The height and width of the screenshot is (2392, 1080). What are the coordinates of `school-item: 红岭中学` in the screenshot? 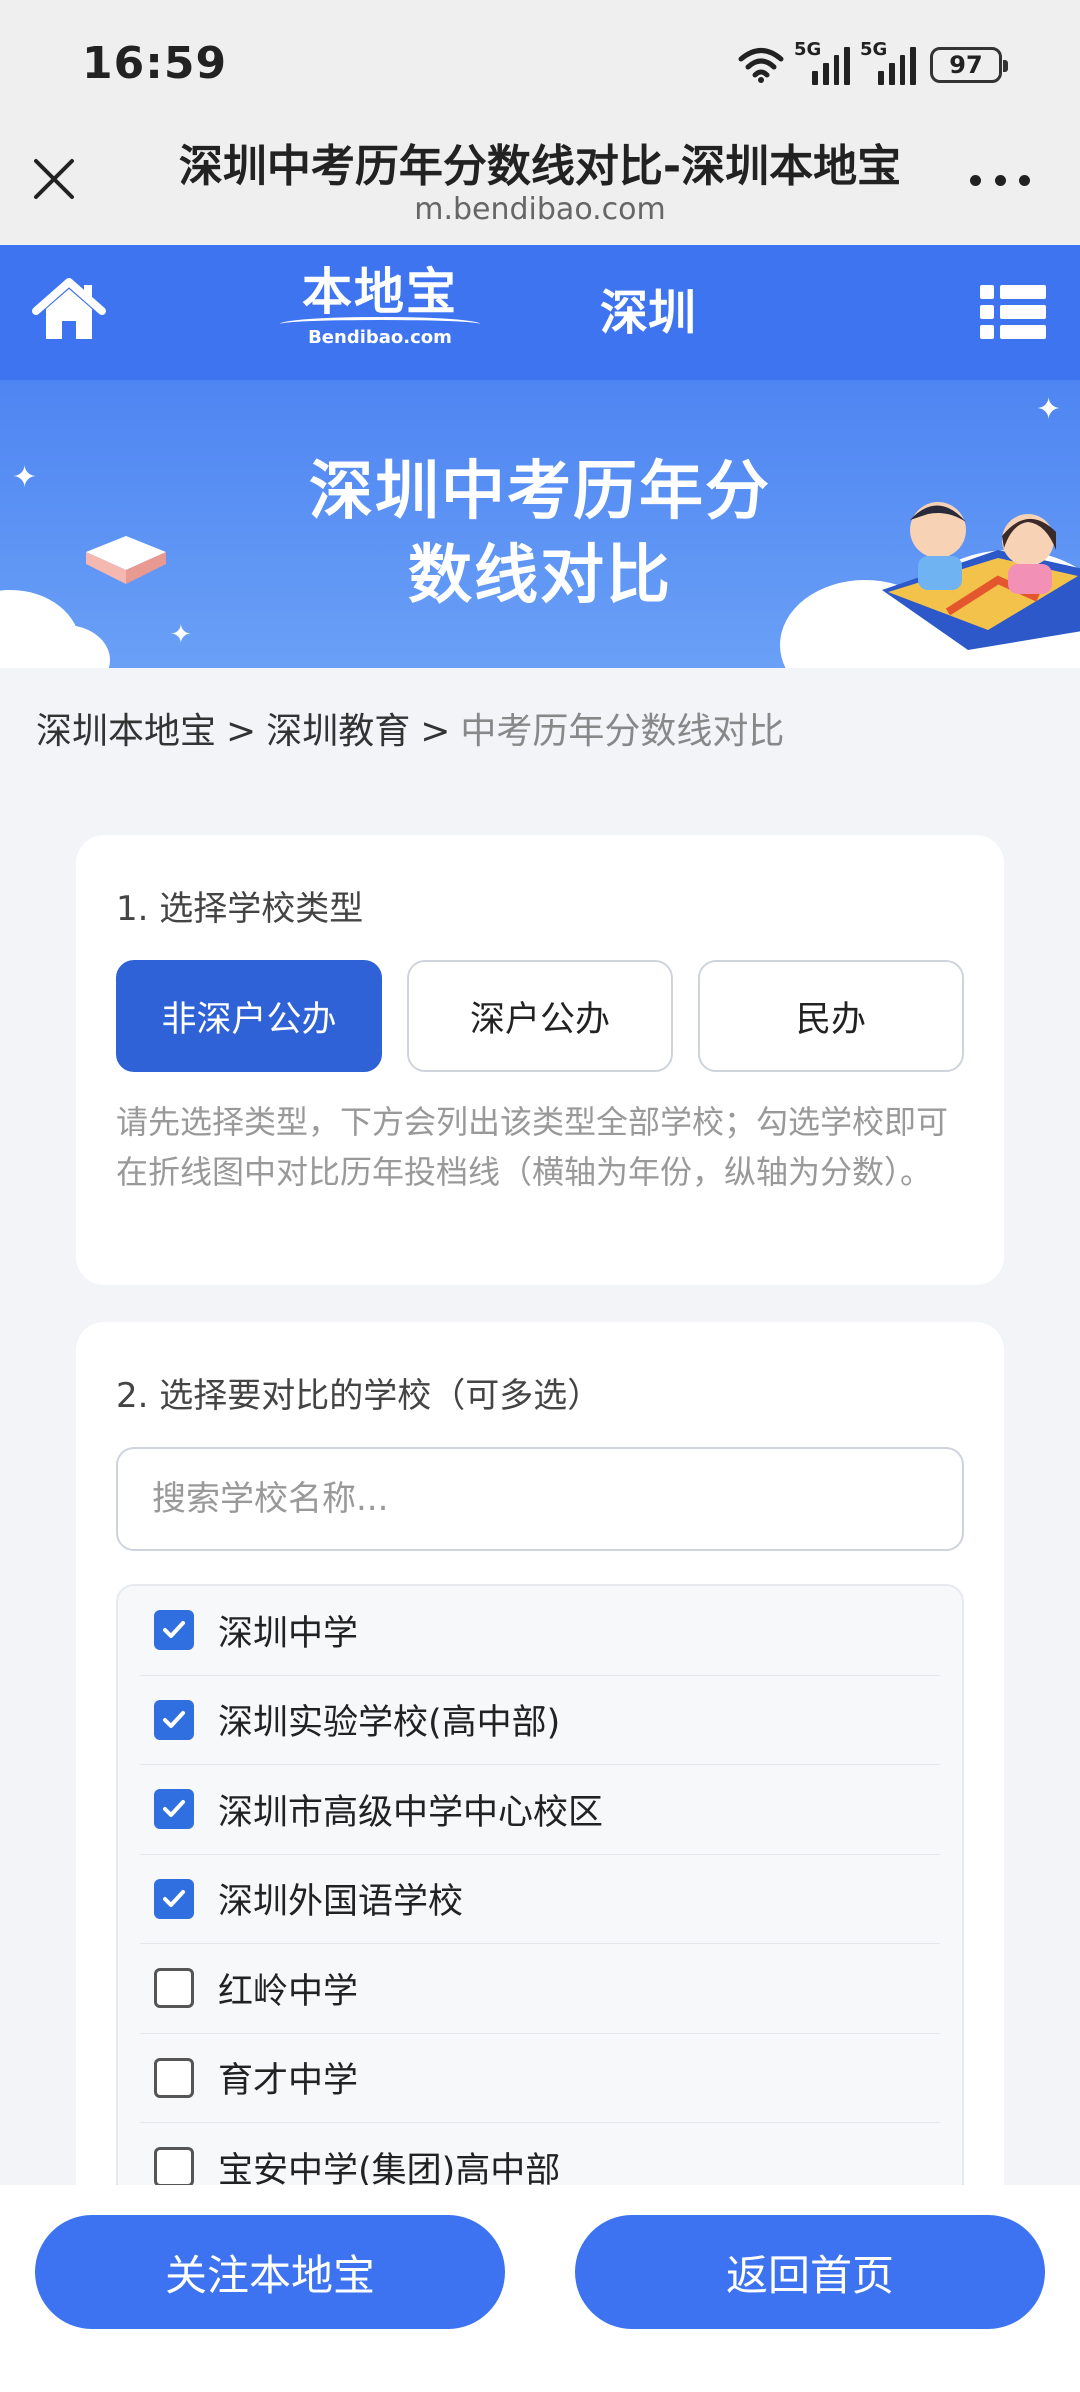 It's located at (540, 1989).